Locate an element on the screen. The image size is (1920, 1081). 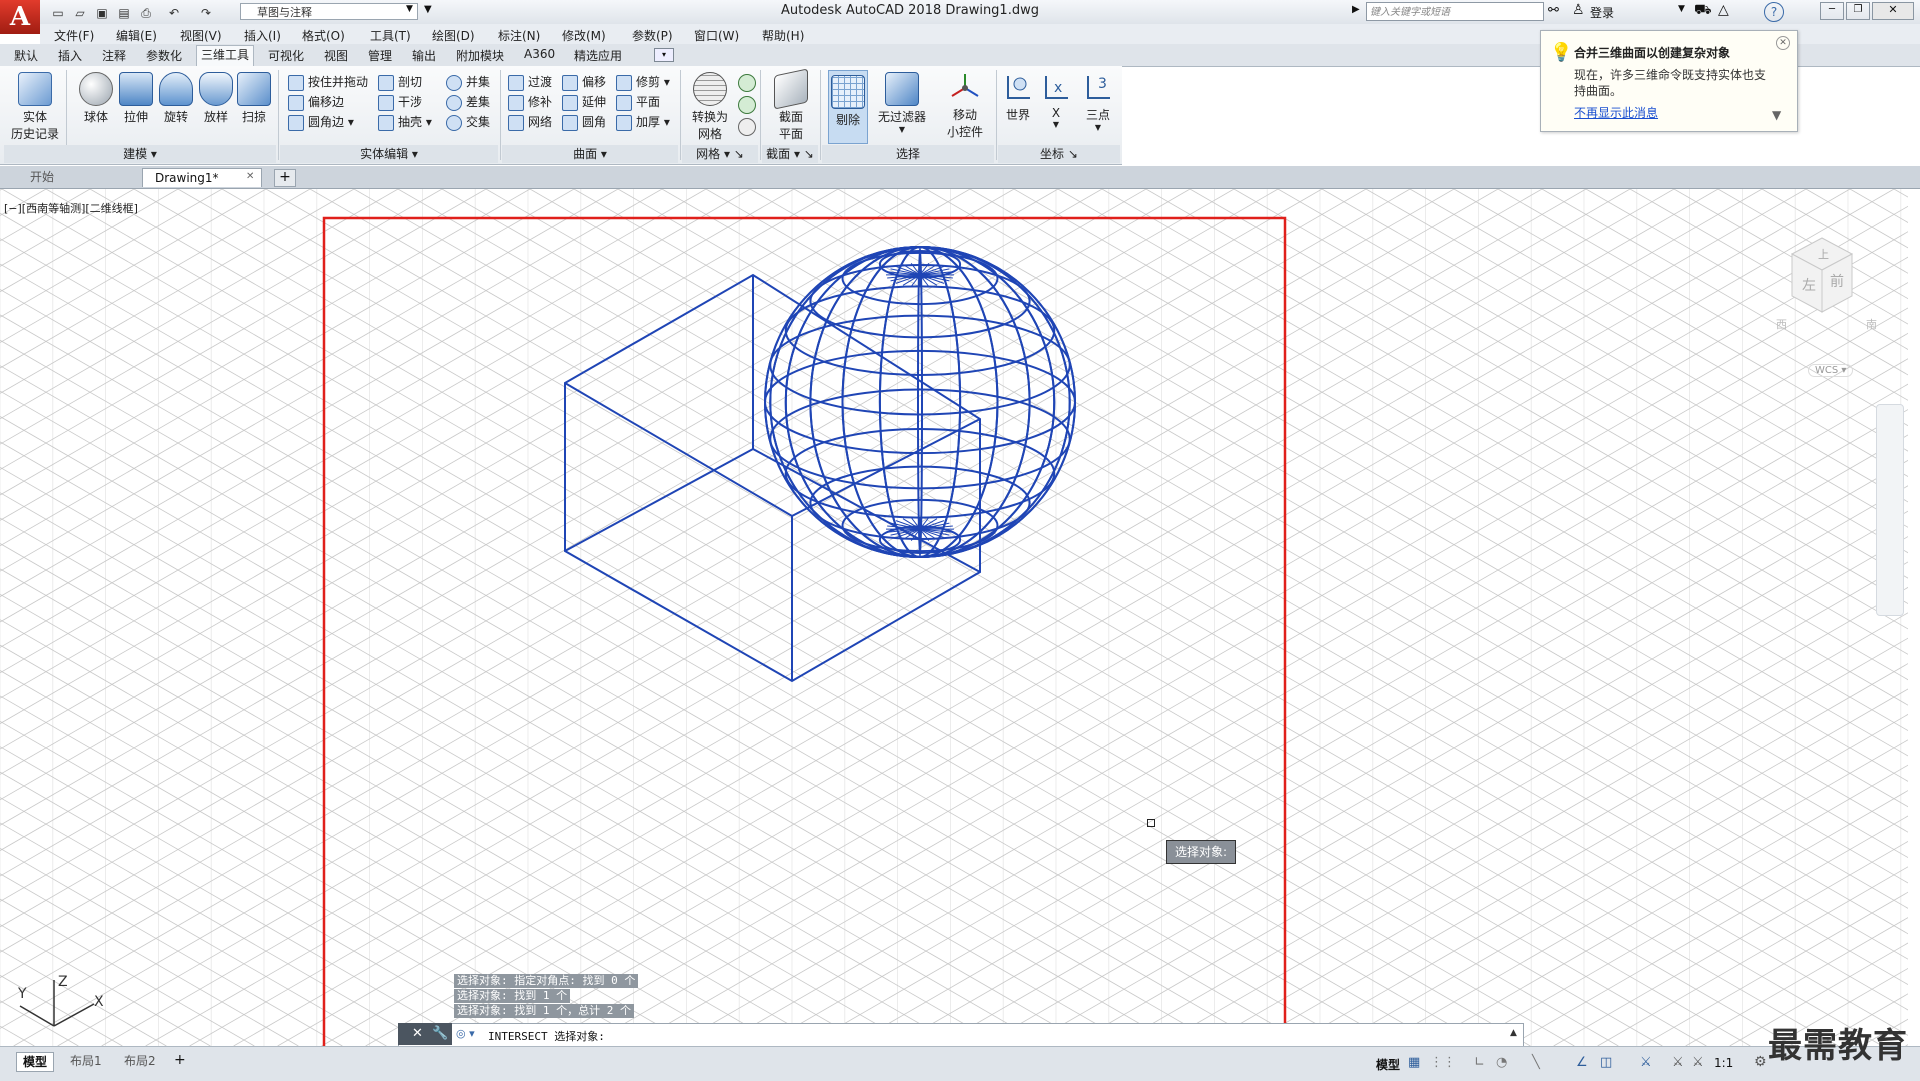
menu-dimension: 标注(N) is located at coordinates (519, 35).